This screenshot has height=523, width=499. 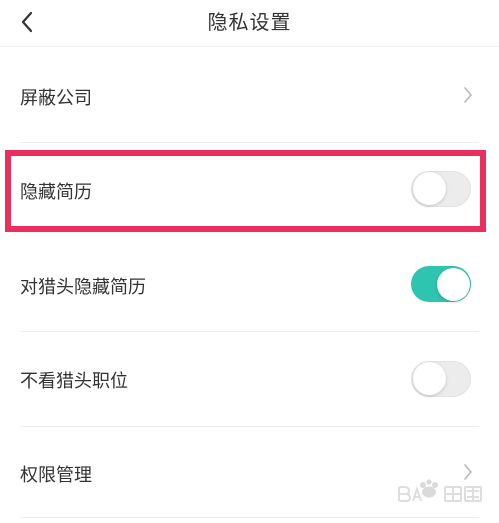 I want to click on setting-label: 权限管理, so click(x=56, y=475).